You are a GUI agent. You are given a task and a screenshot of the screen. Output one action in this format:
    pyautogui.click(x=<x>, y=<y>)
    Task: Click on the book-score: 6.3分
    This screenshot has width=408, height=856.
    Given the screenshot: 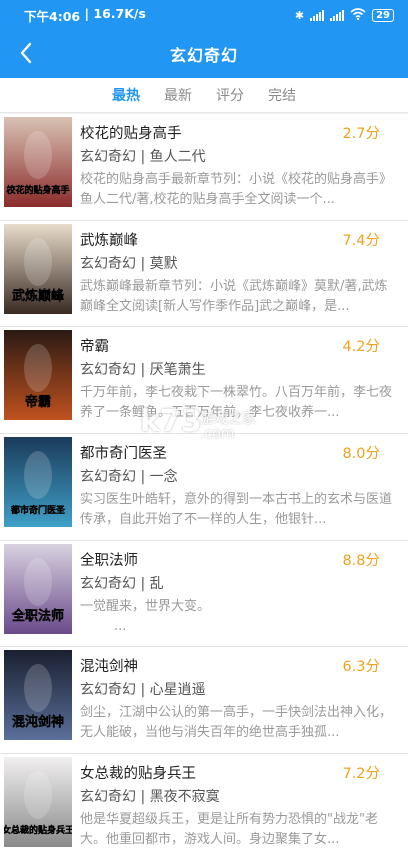 What is the action you would take?
    pyautogui.click(x=361, y=667)
    